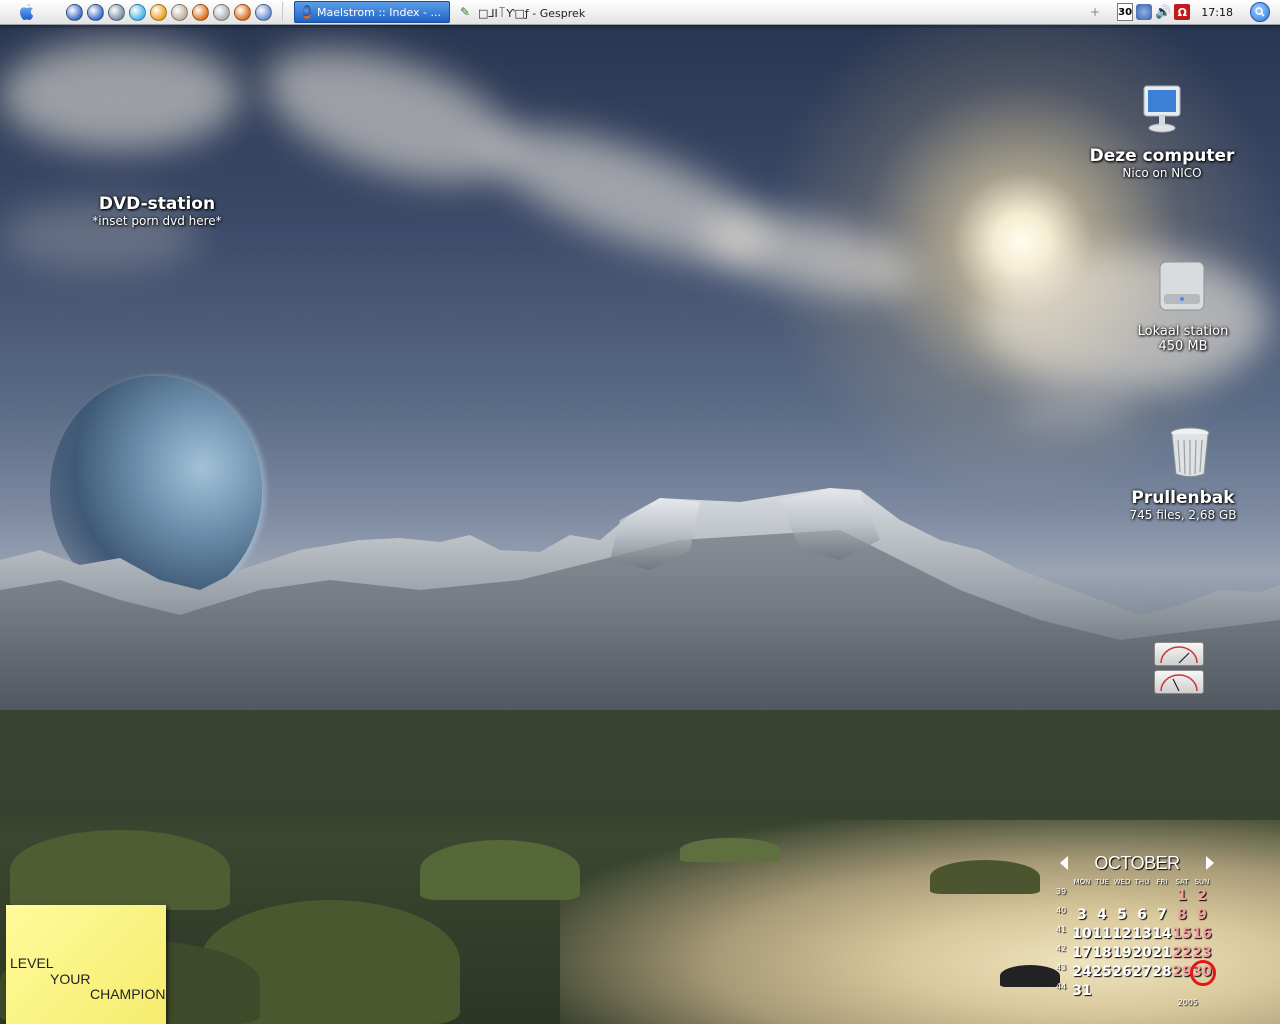 The height and width of the screenshot is (1024, 1280). I want to click on calendar-header: OCTOBER, so click(1136, 863).